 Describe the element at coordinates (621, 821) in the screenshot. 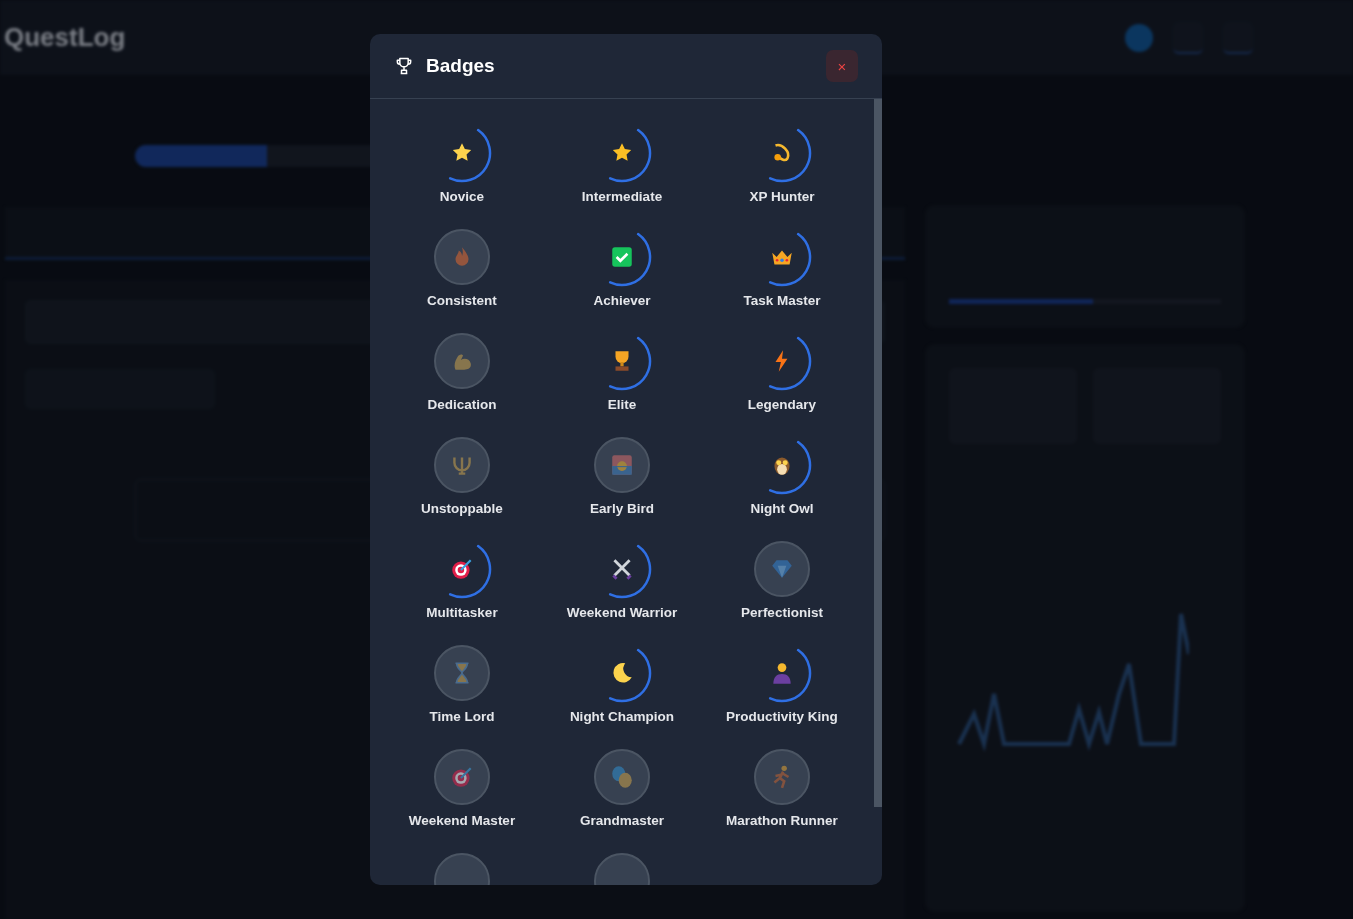

I see `badge-label: Grandmaster` at that location.